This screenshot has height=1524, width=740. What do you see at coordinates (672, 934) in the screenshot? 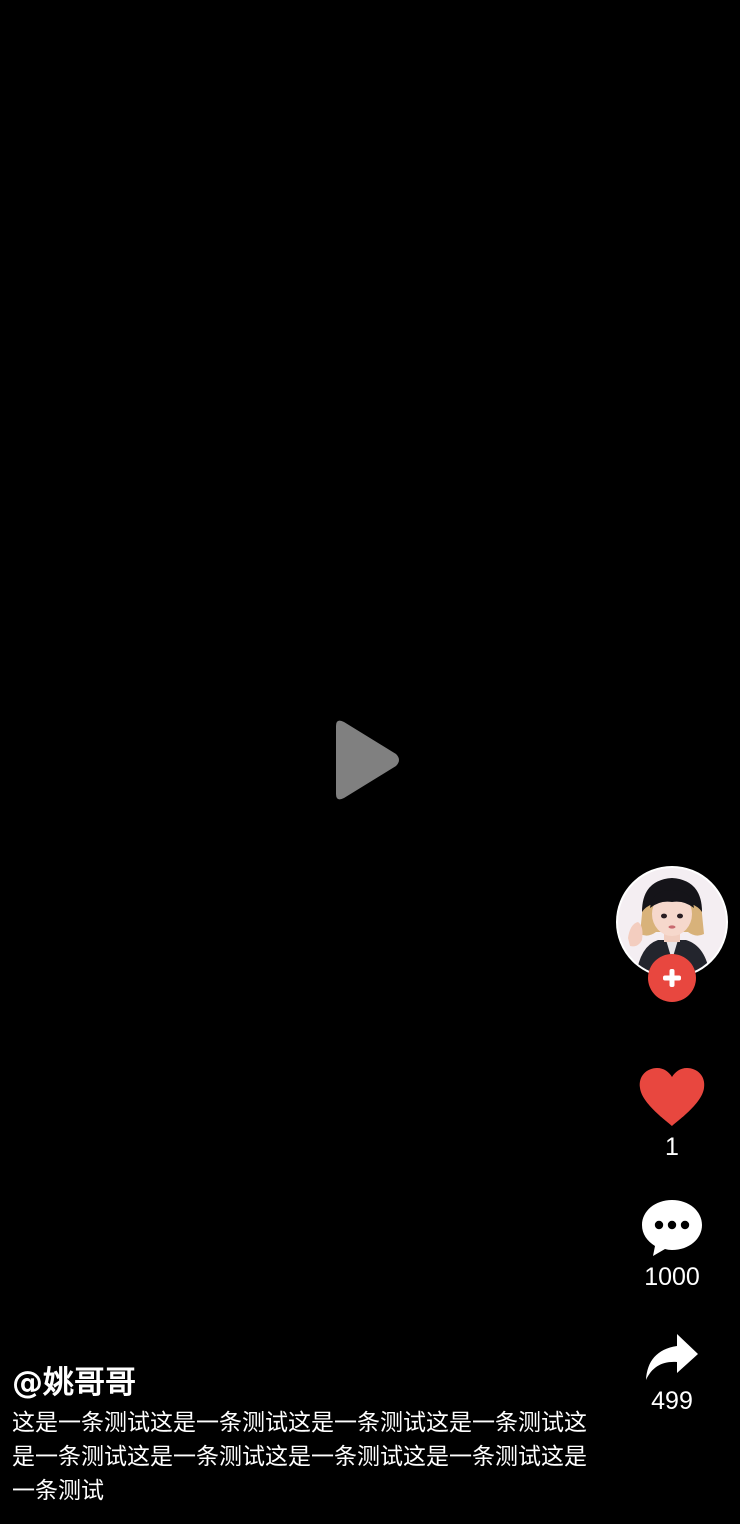
I see `author-avatar-group` at bounding box center [672, 934].